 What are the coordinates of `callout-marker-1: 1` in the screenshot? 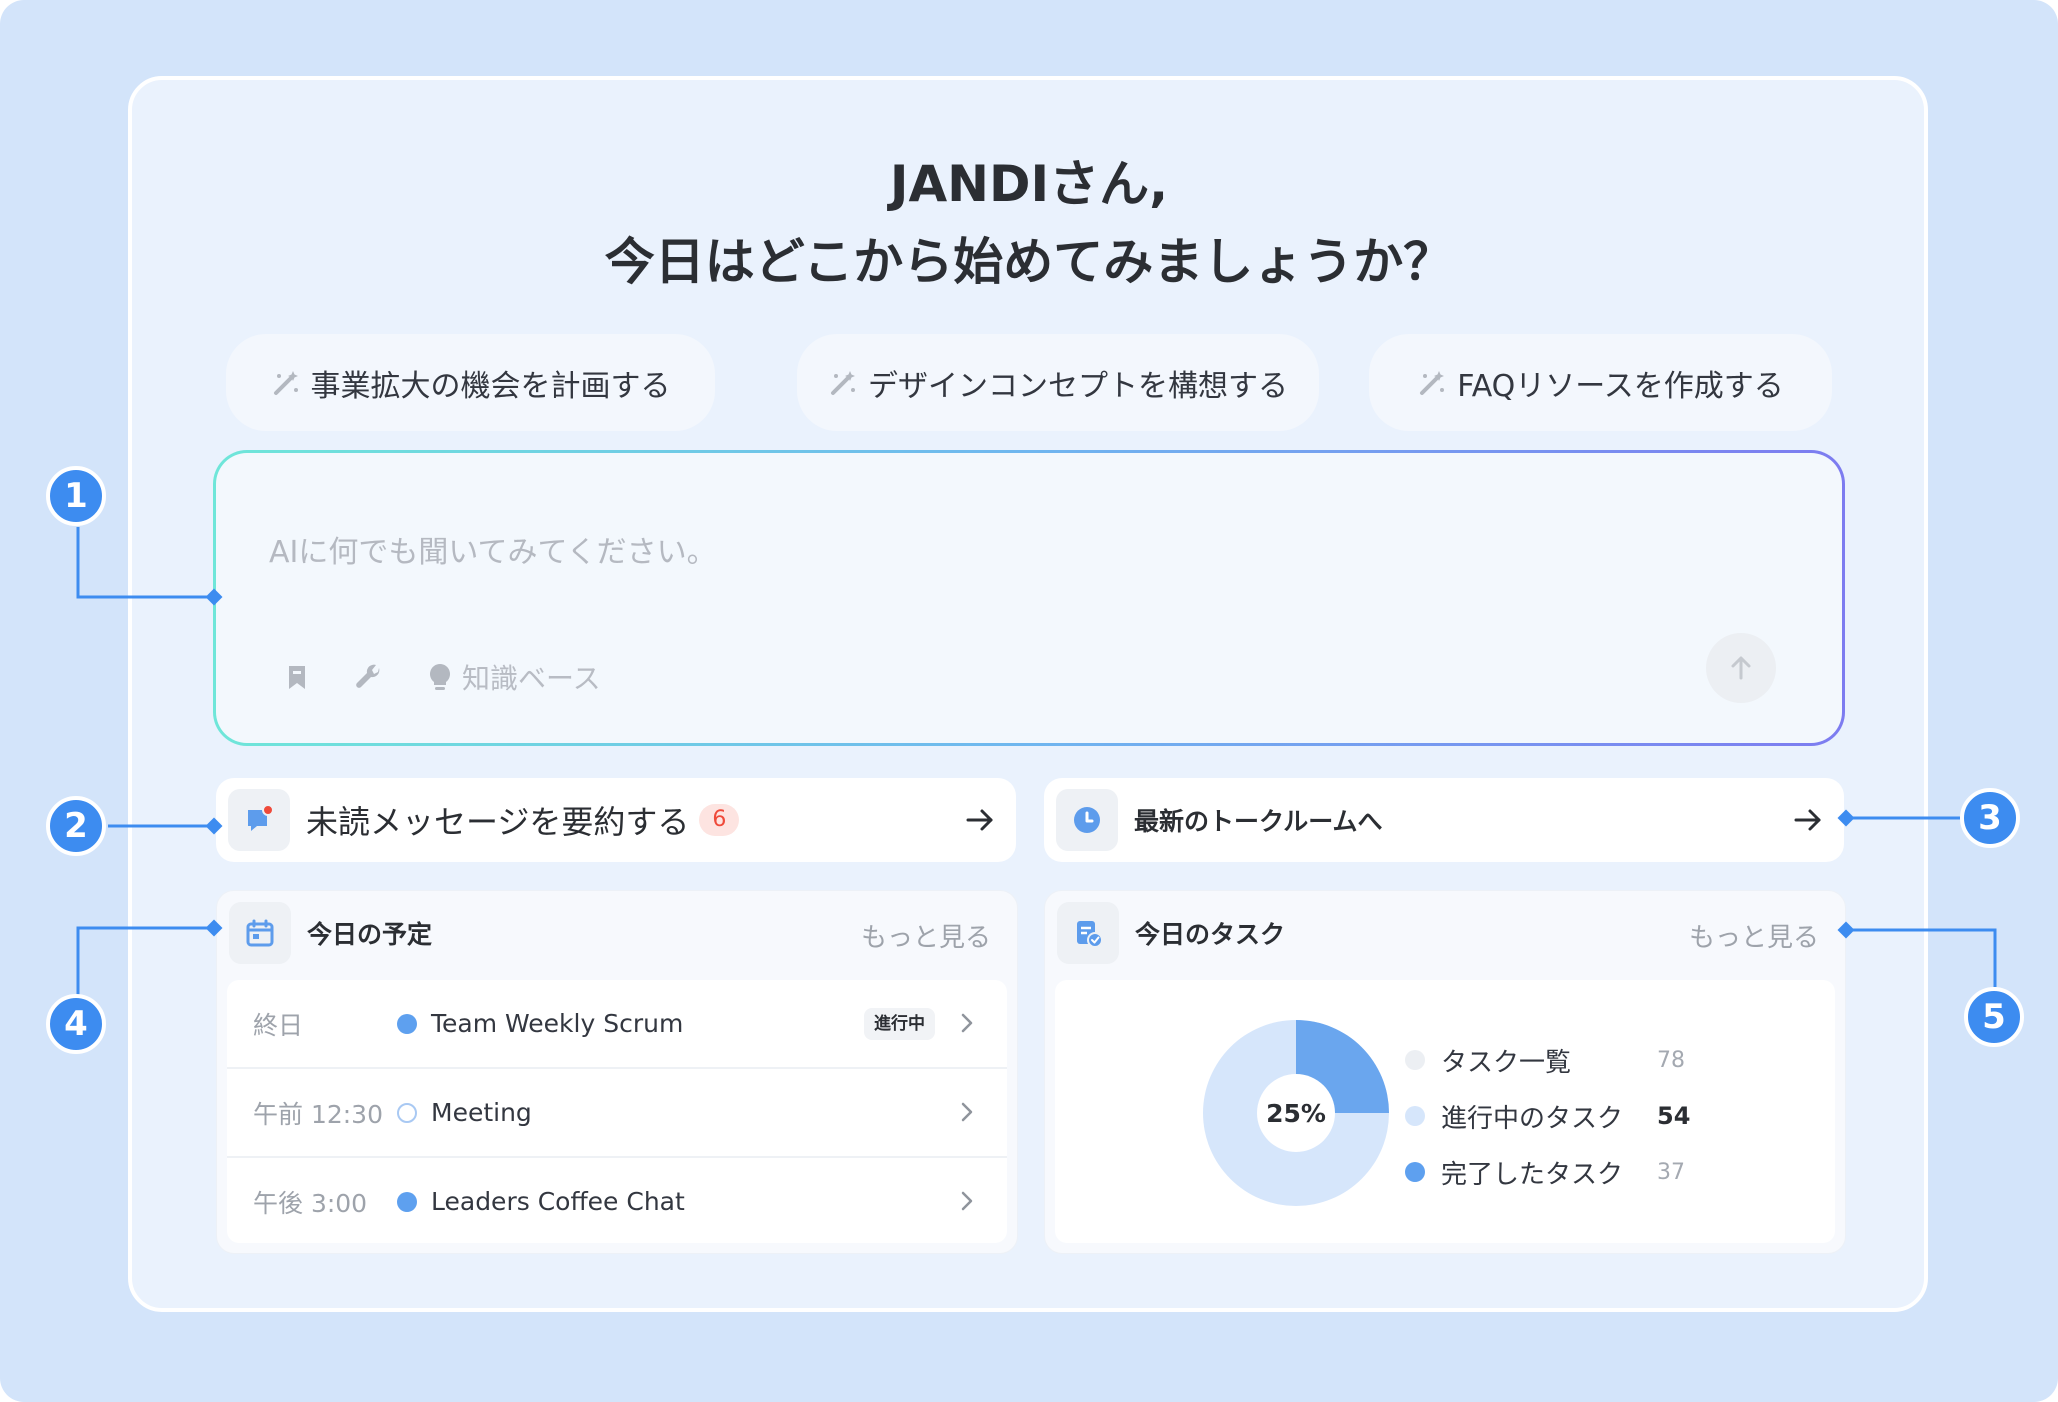 It's located at (76, 496).